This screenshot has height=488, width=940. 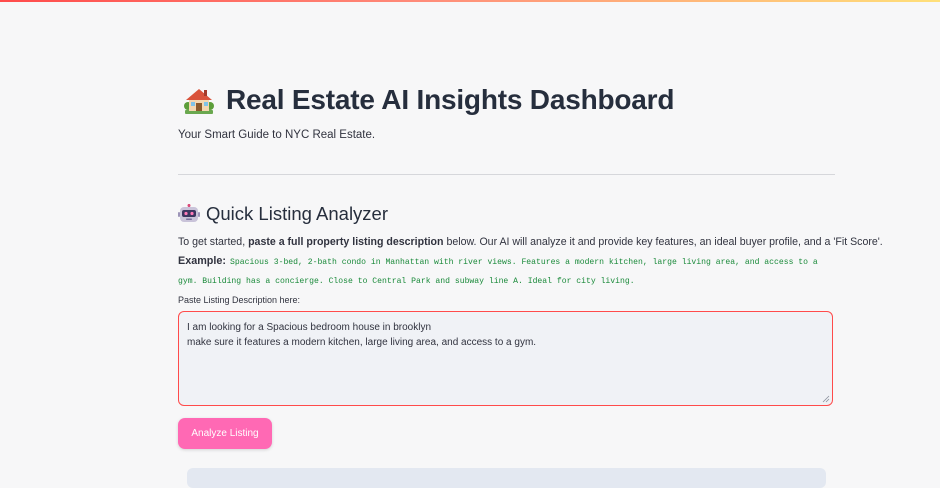 I want to click on intro-prefix: To get started,, so click(x=213, y=242).